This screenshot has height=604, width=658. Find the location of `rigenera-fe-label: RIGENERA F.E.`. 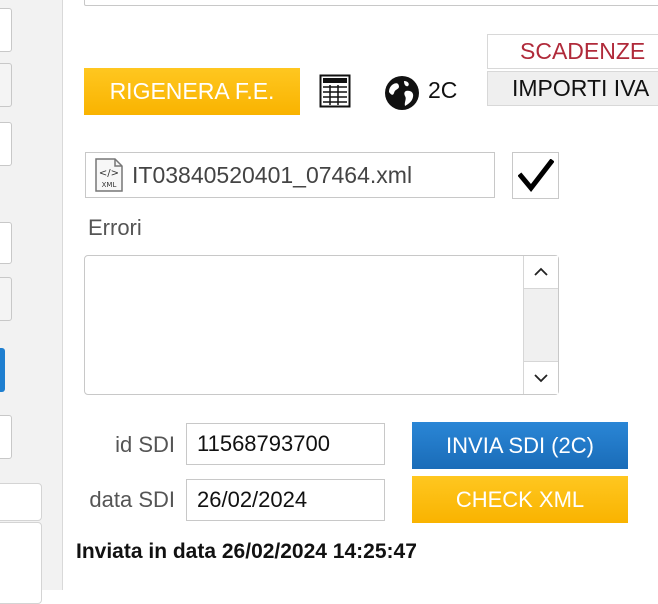

rigenera-fe-label: RIGENERA F.E. is located at coordinates (192, 91).